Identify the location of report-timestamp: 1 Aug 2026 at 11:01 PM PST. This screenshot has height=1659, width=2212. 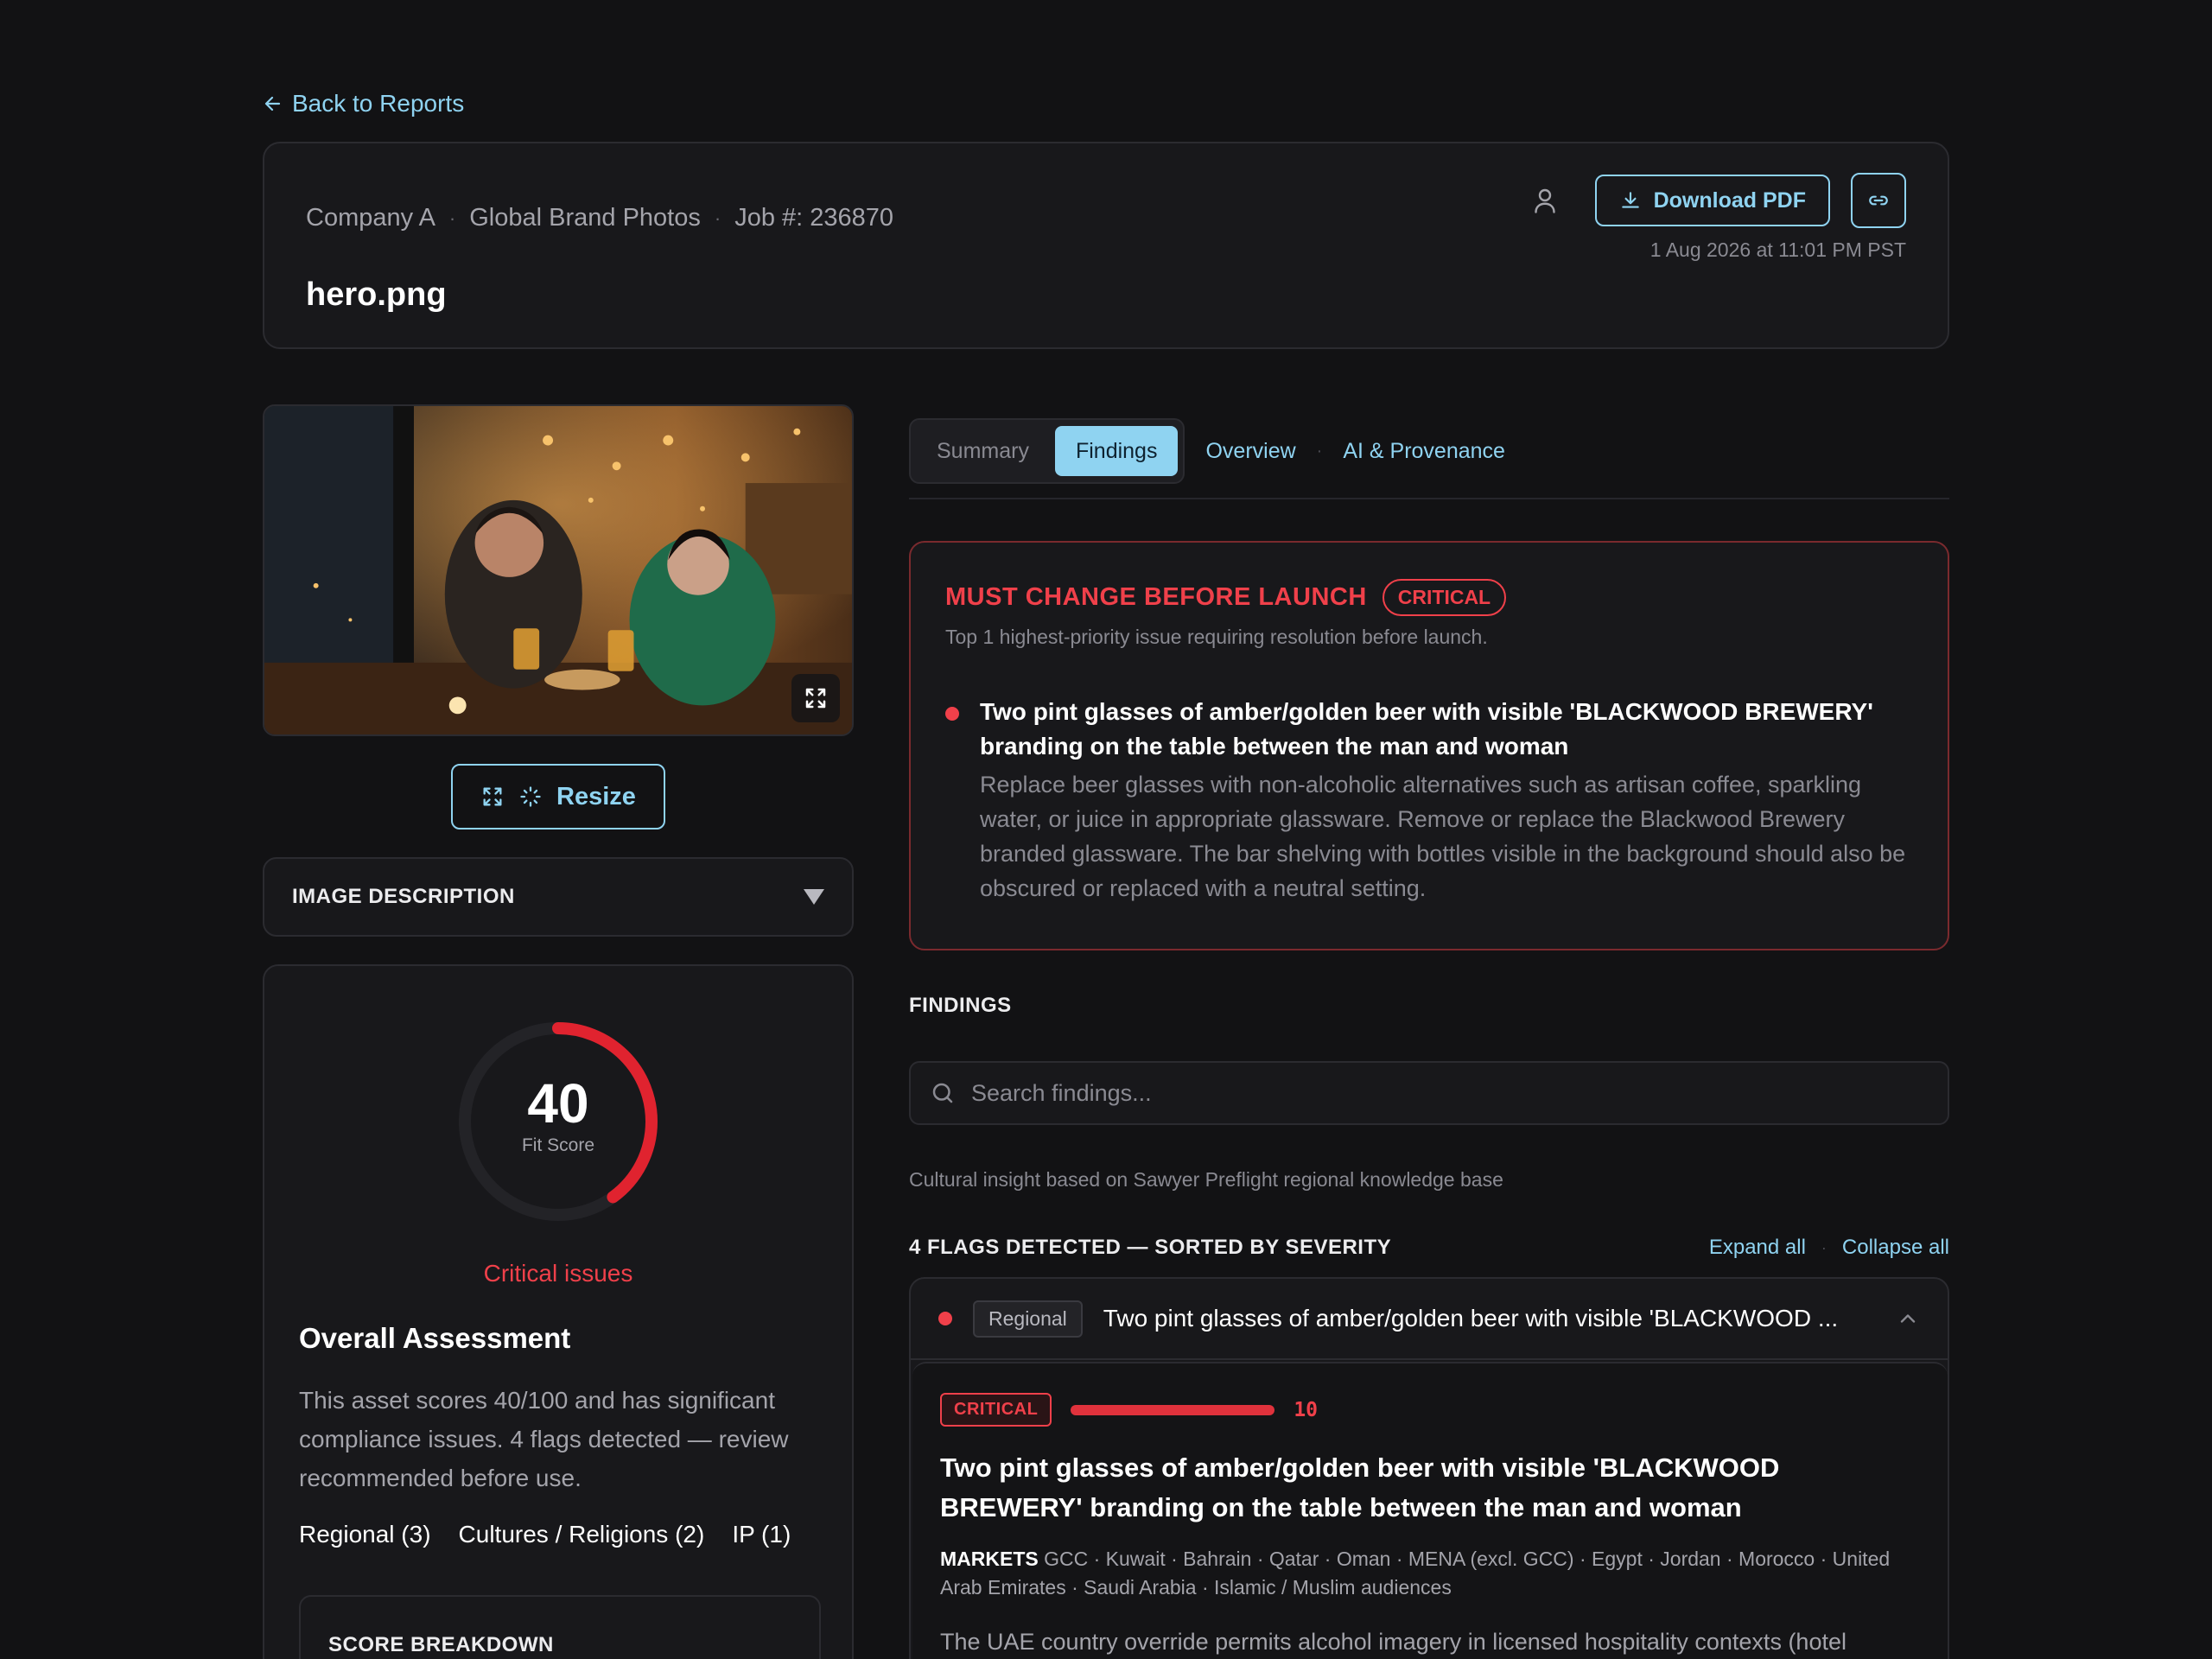
(1777, 249).